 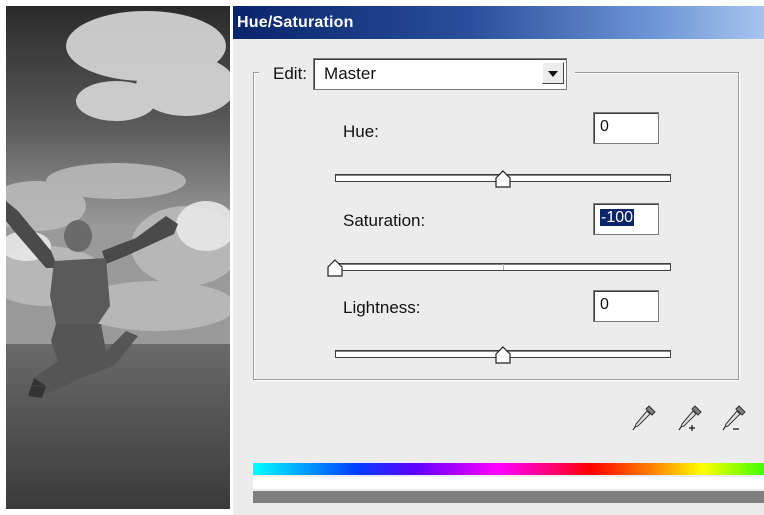 I want to click on eyedropper-icon, so click(x=645, y=418).